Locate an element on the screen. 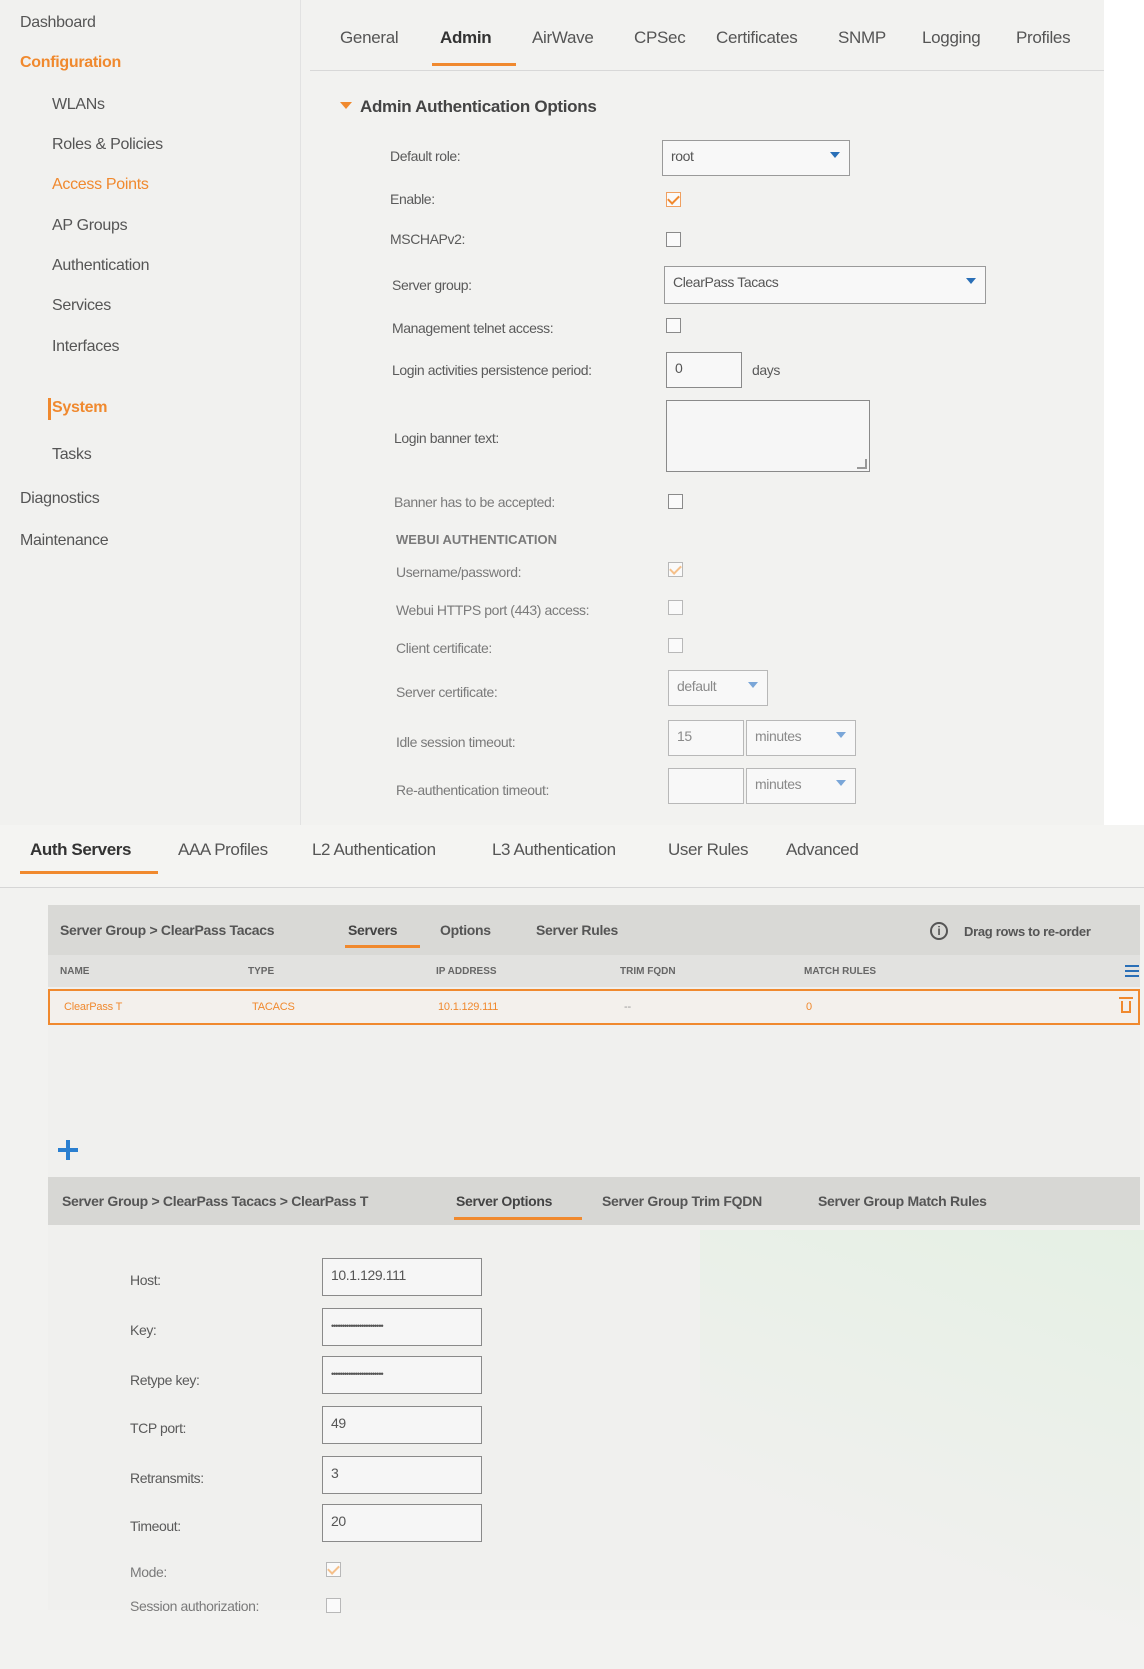  tab-advanced: Advanced is located at coordinates (822, 850).